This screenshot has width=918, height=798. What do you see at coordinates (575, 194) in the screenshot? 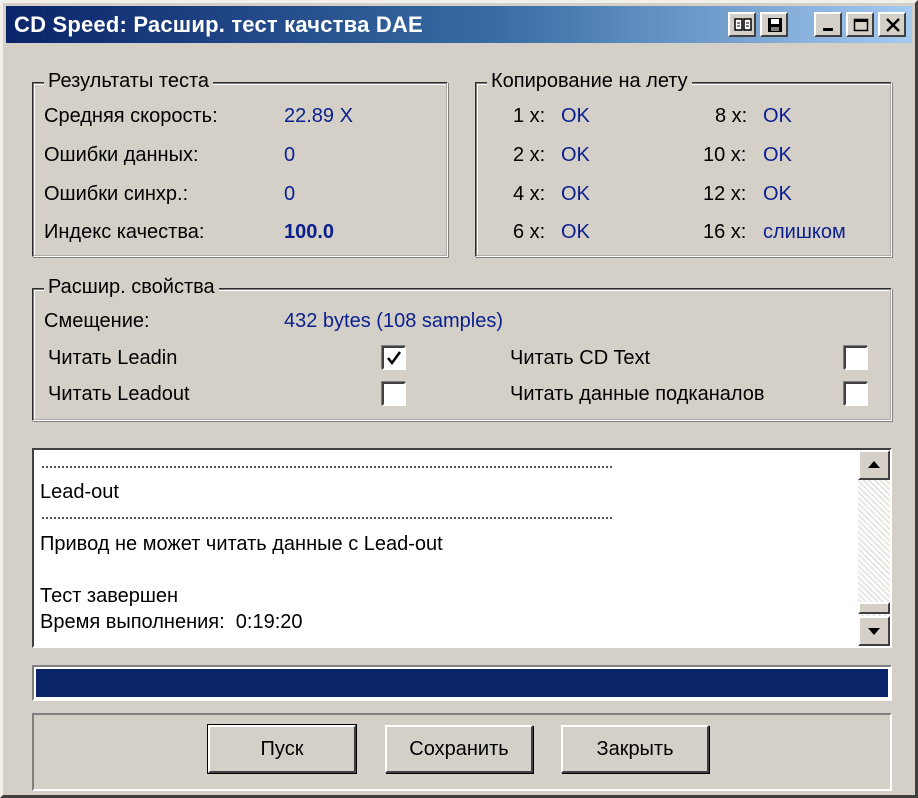
I see `speed-4x-value: OK` at bounding box center [575, 194].